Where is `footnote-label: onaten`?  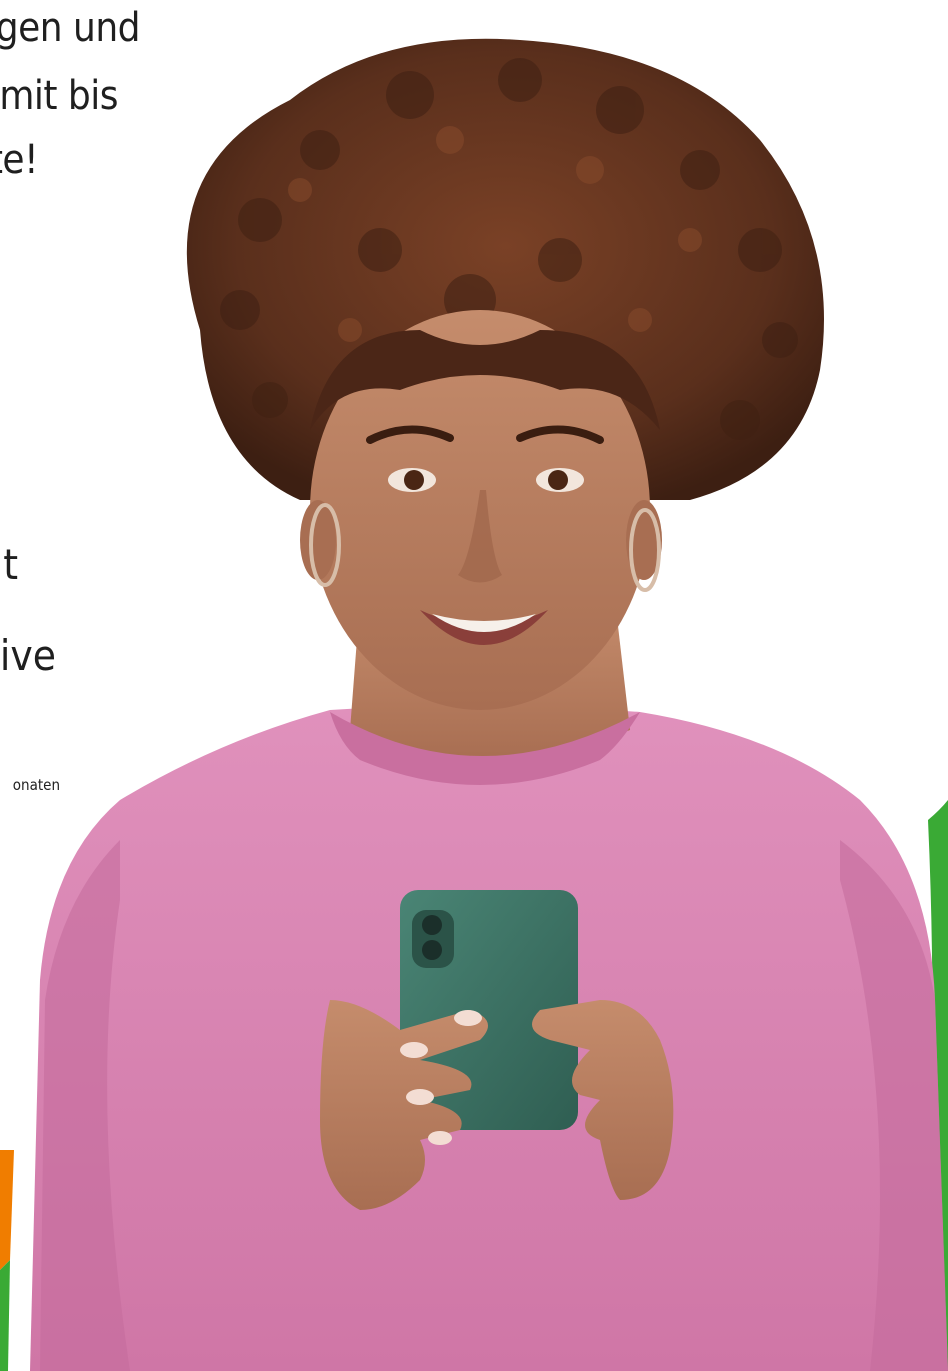 footnote-label: onaten is located at coordinates (36, 785).